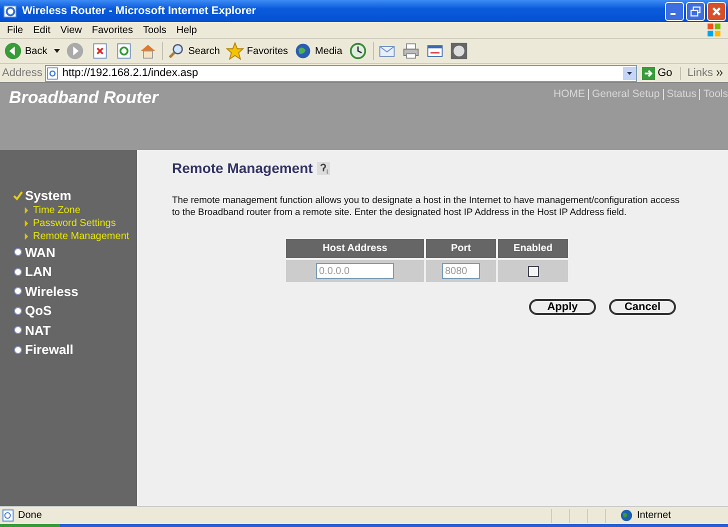 The image size is (728, 527). I want to click on chevron-icon, so click(719, 73).